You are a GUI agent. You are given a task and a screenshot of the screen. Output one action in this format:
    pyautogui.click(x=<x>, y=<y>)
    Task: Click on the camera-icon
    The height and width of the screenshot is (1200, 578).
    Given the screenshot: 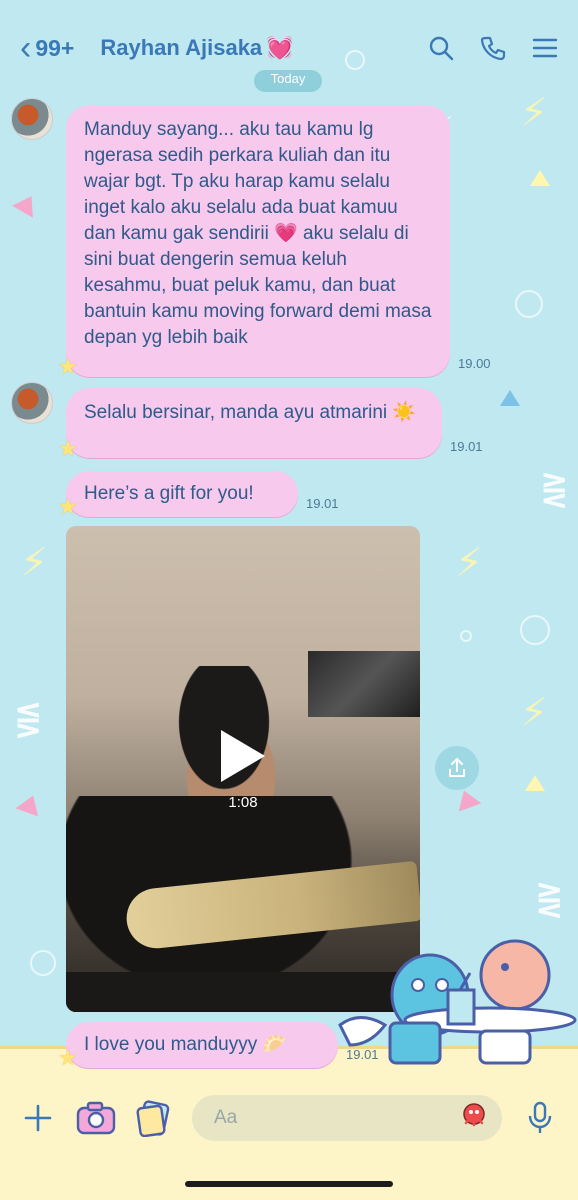 What is the action you would take?
    pyautogui.click(x=96, y=1118)
    